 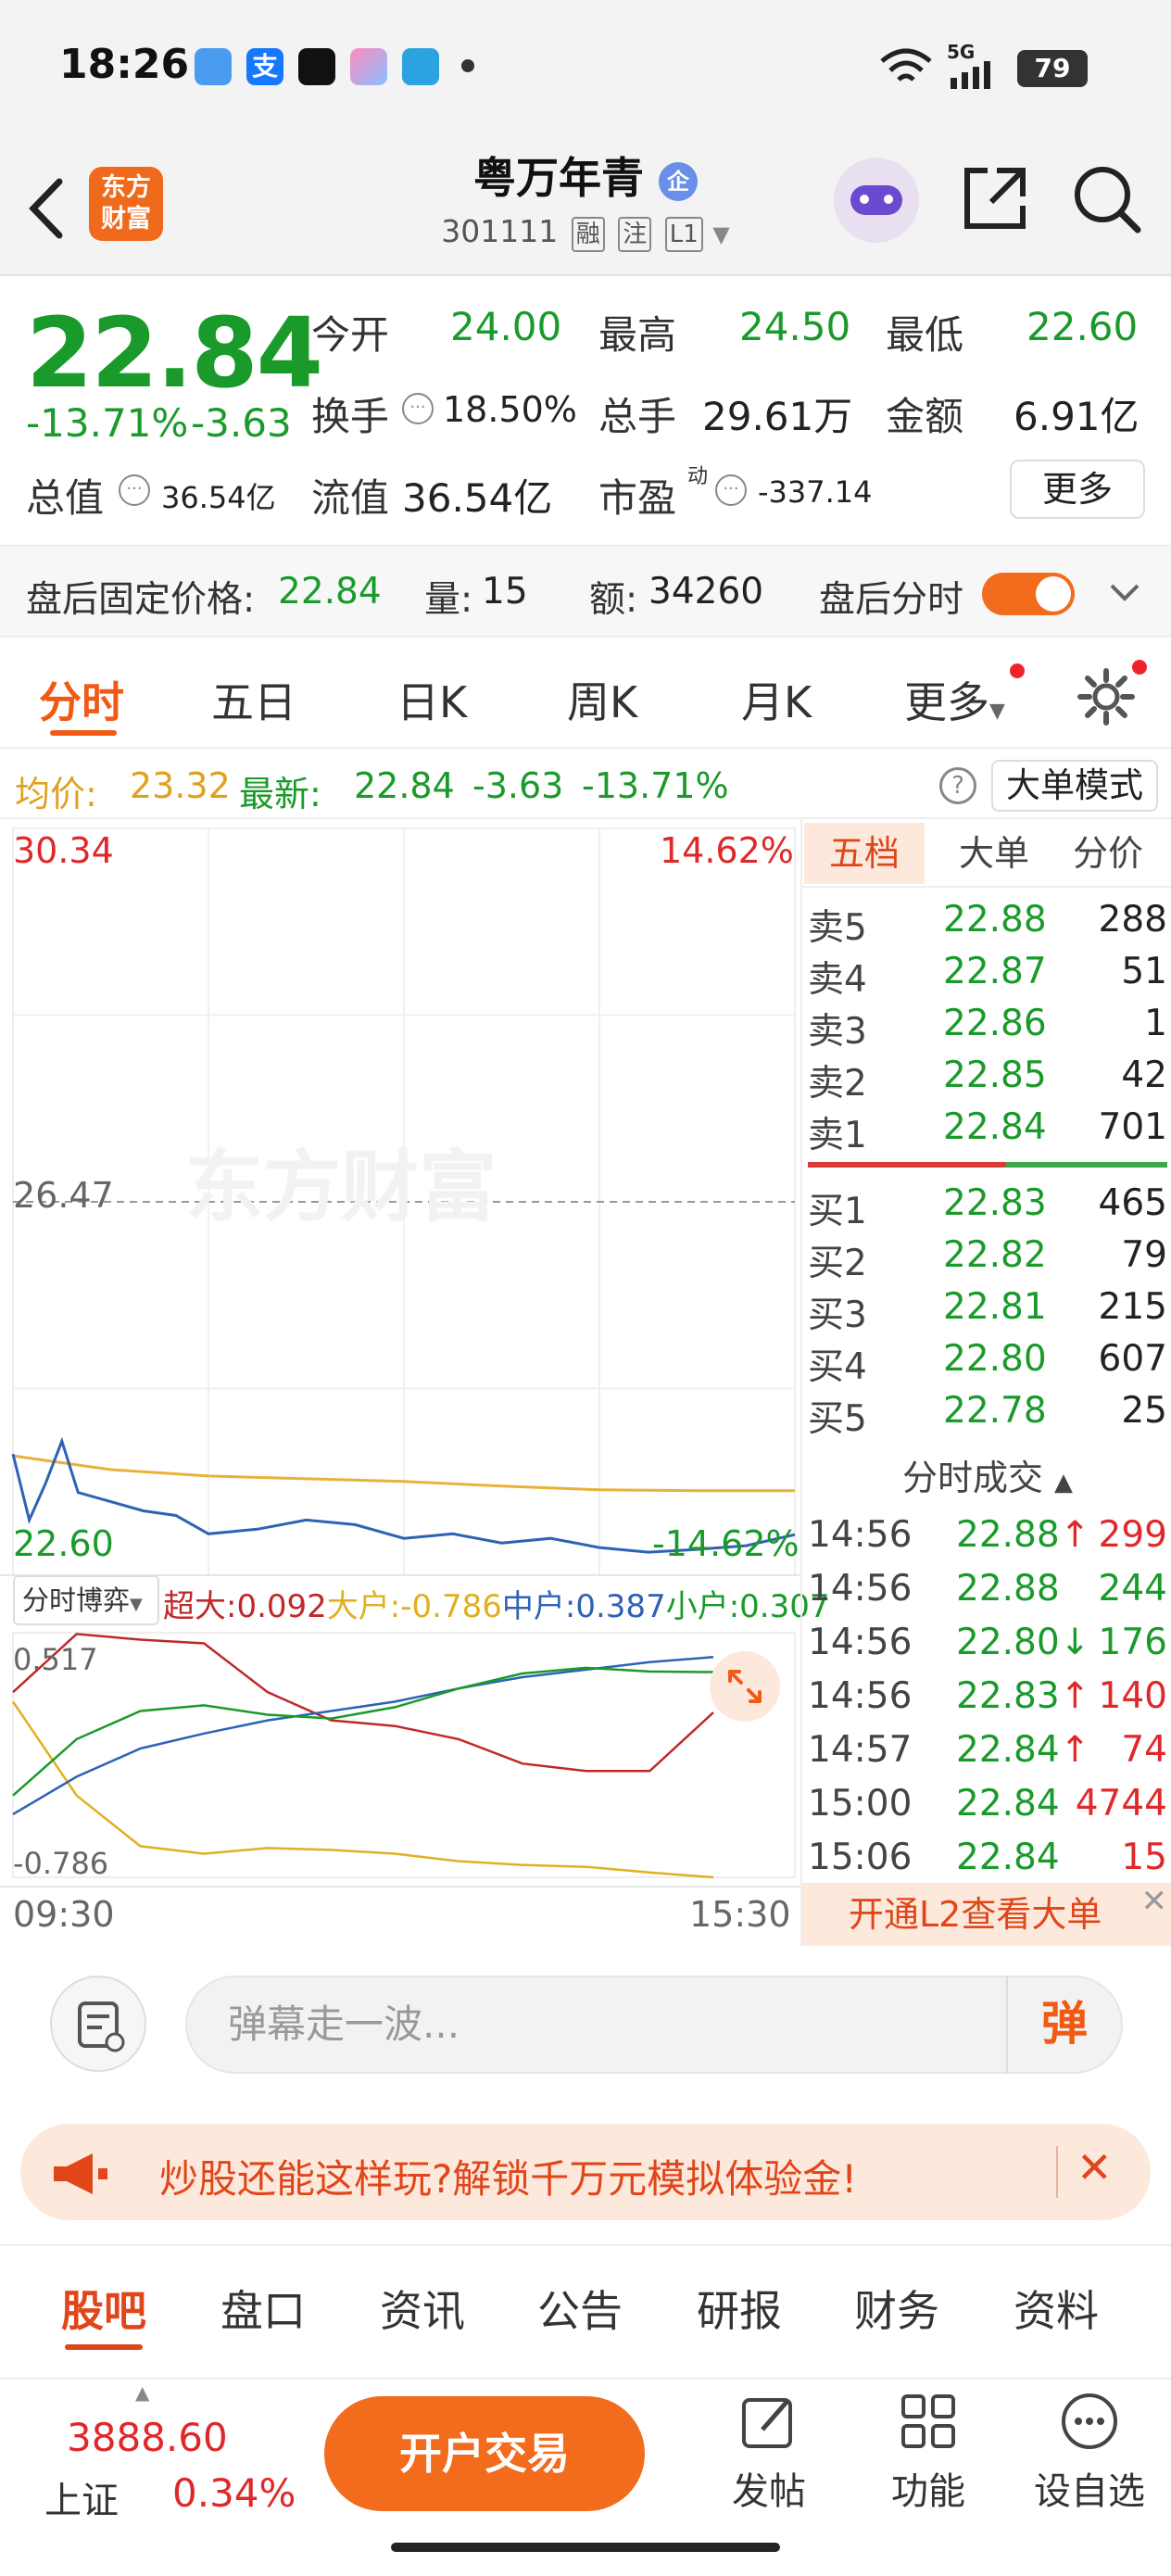 What do you see at coordinates (739, 2308) in the screenshot?
I see `tab-research: 研报` at bounding box center [739, 2308].